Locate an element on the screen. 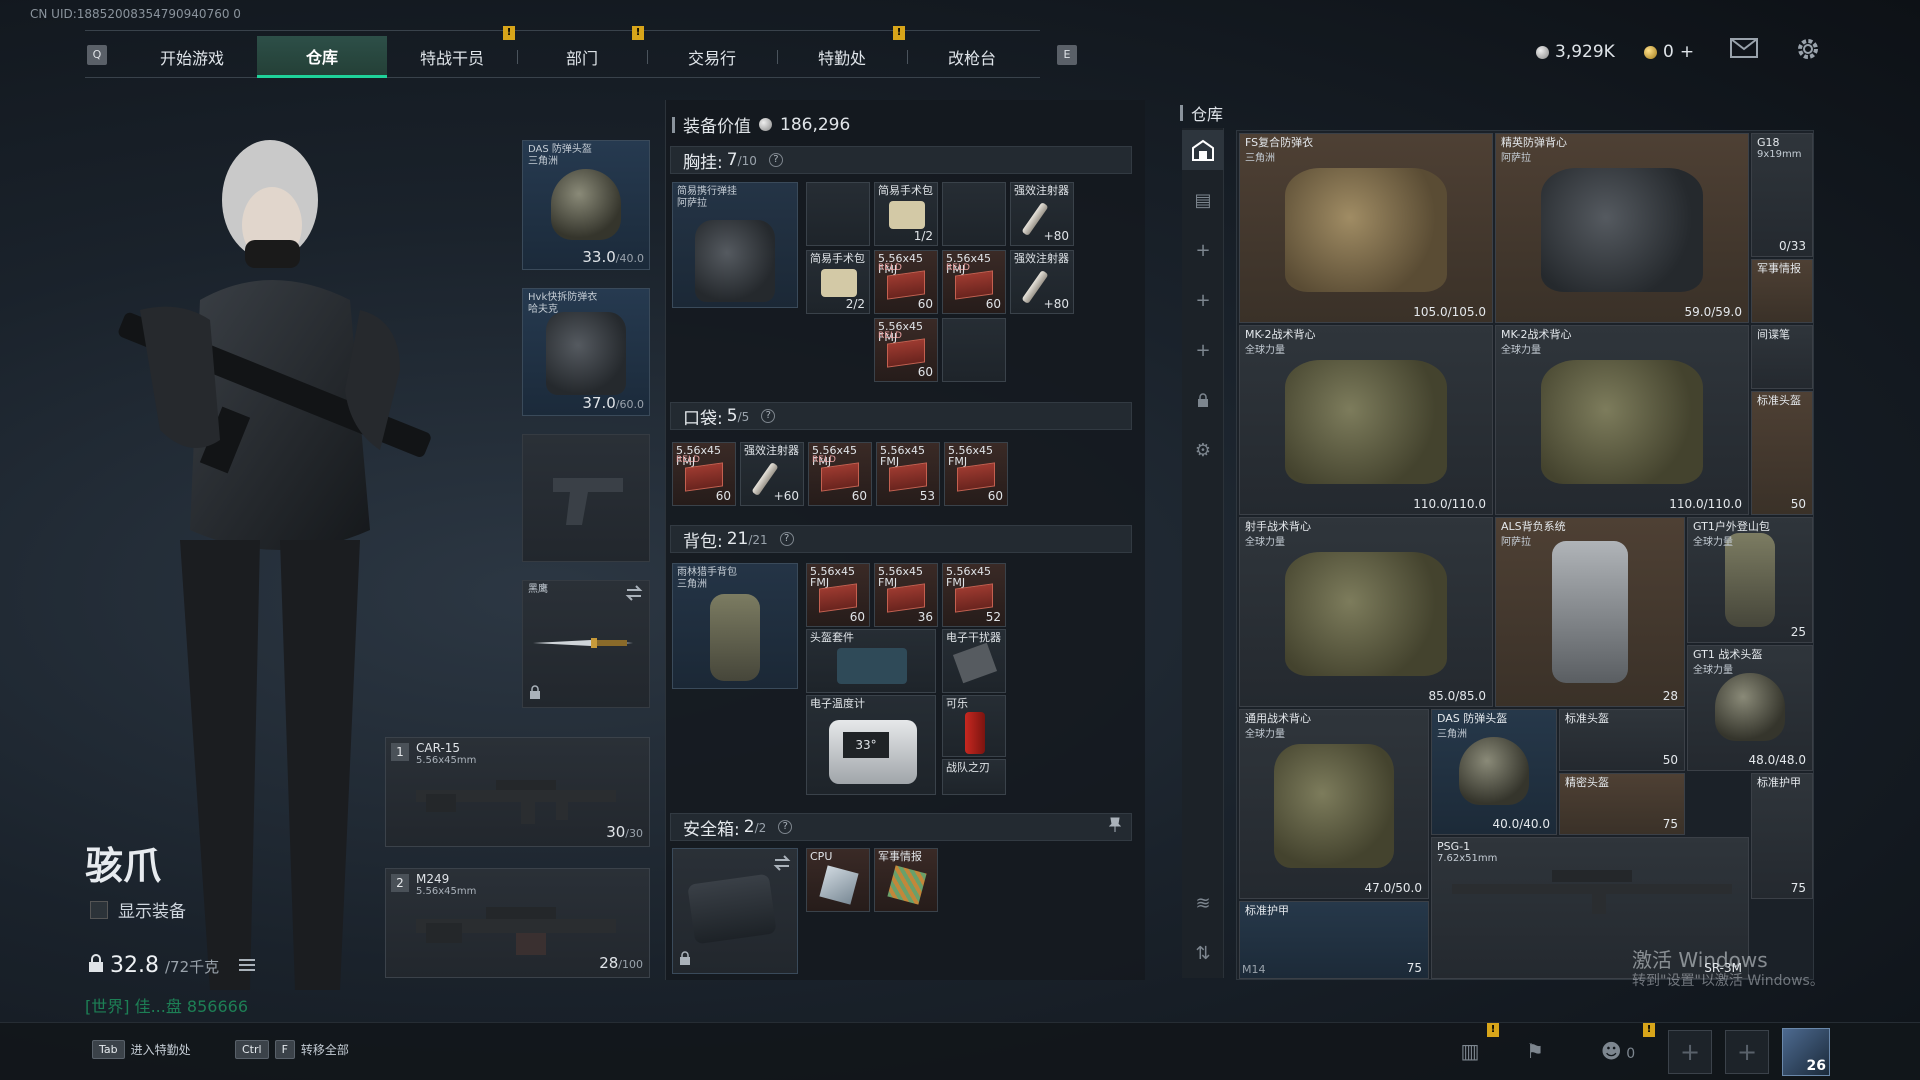 The width and height of the screenshot is (1920, 1080). key-tab: Tab is located at coordinates (108, 1049).